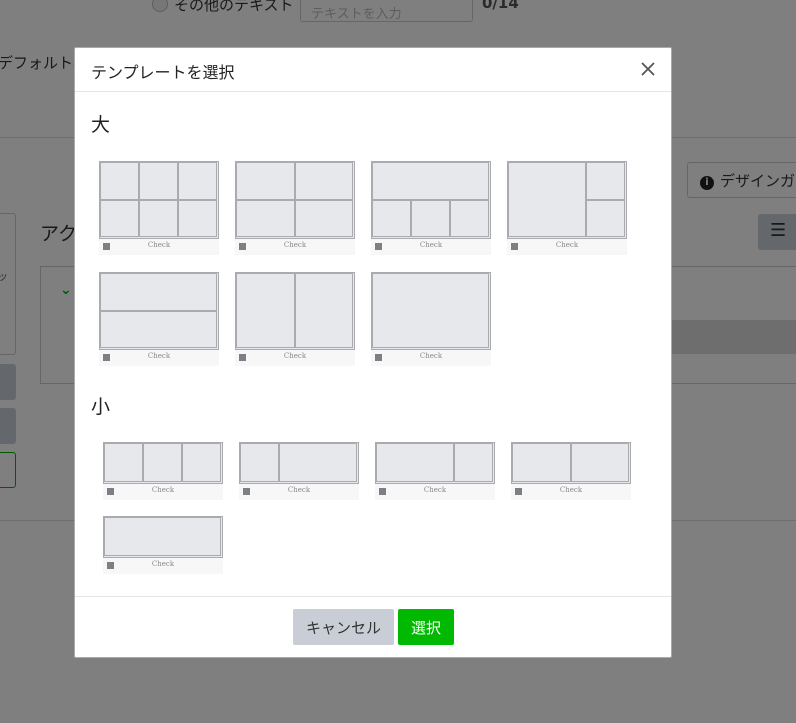 This screenshot has height=723, width=796. Describe the element at coordinates (343, 627) in the screenshot. I see `cancel-button: キャンセル` at that location.